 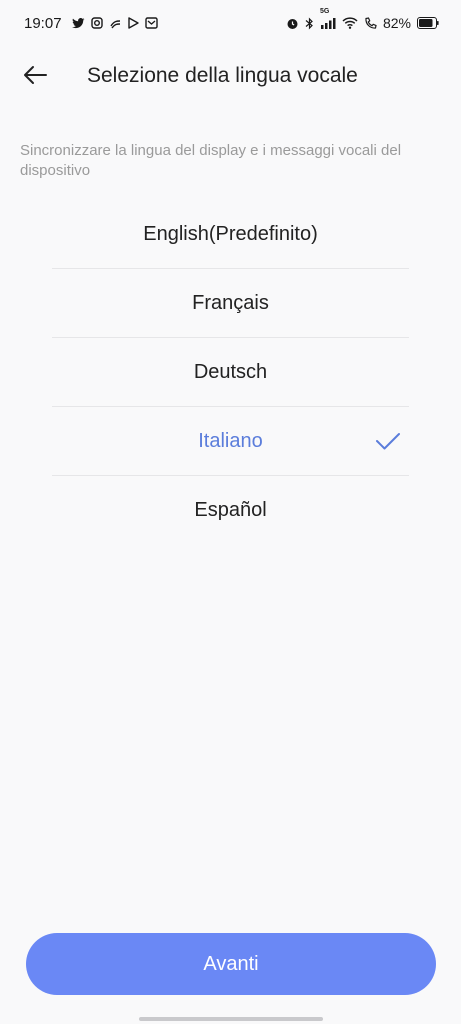 I want to click on battery-percent: 82%, so click(x=396, y=23).